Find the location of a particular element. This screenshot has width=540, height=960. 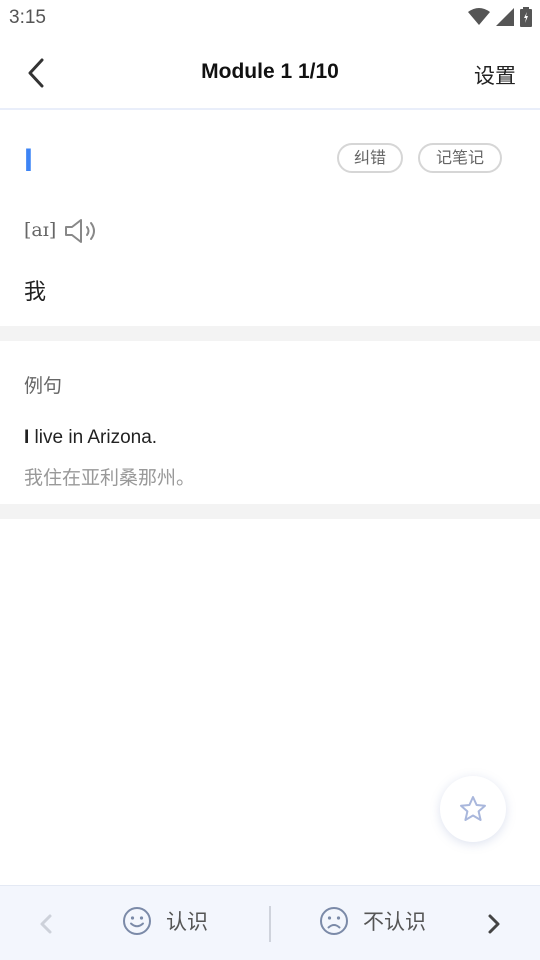

page-title: Module 1 1/10 is located at coordinates (270, 71).